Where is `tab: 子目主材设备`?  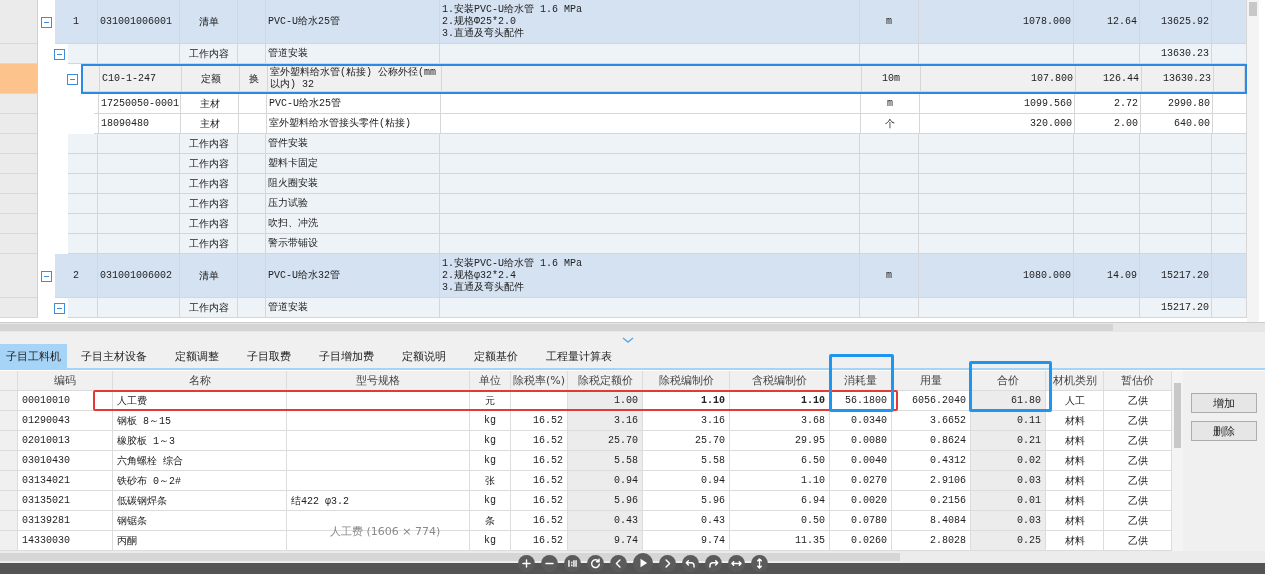 tab: 子目主材设备 is located at coordinates (114, 356).